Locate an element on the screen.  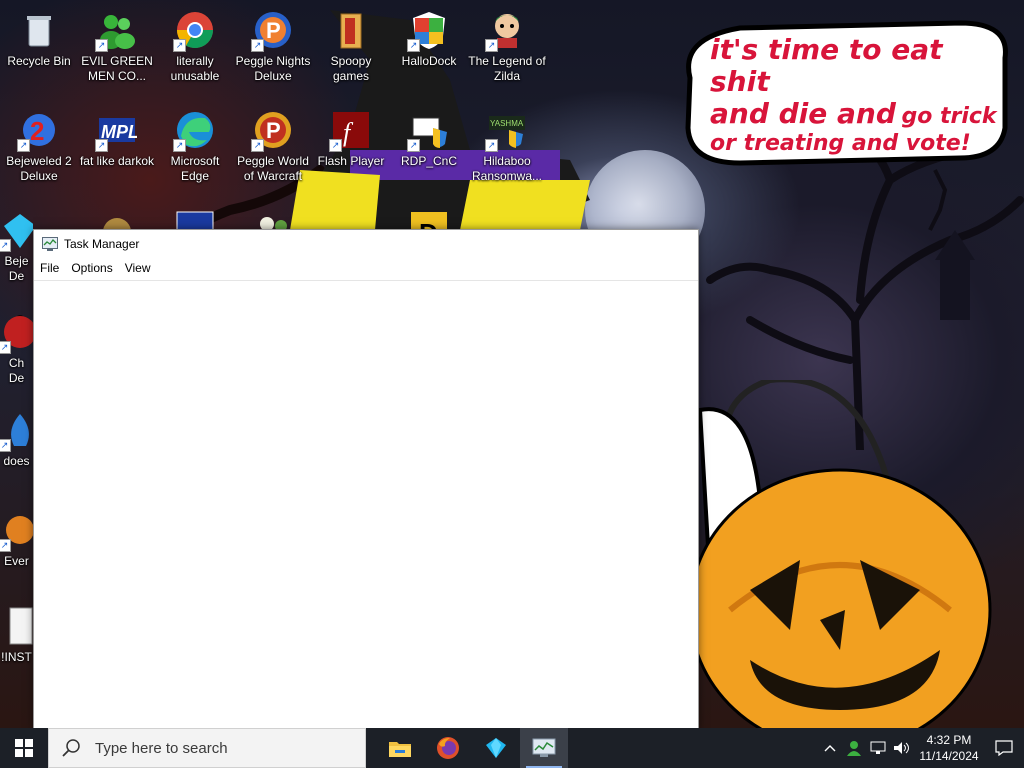
flash-player-icon: f ↗ is located at coordinates (350, 131).